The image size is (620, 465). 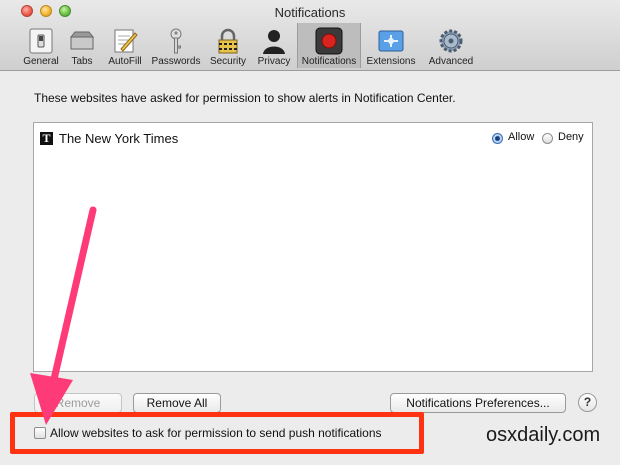 What do you see at coordinates (391, 61) in the screenshot?
I see `tab-extensions-label: Extensions` at bounding box center [391, 61].